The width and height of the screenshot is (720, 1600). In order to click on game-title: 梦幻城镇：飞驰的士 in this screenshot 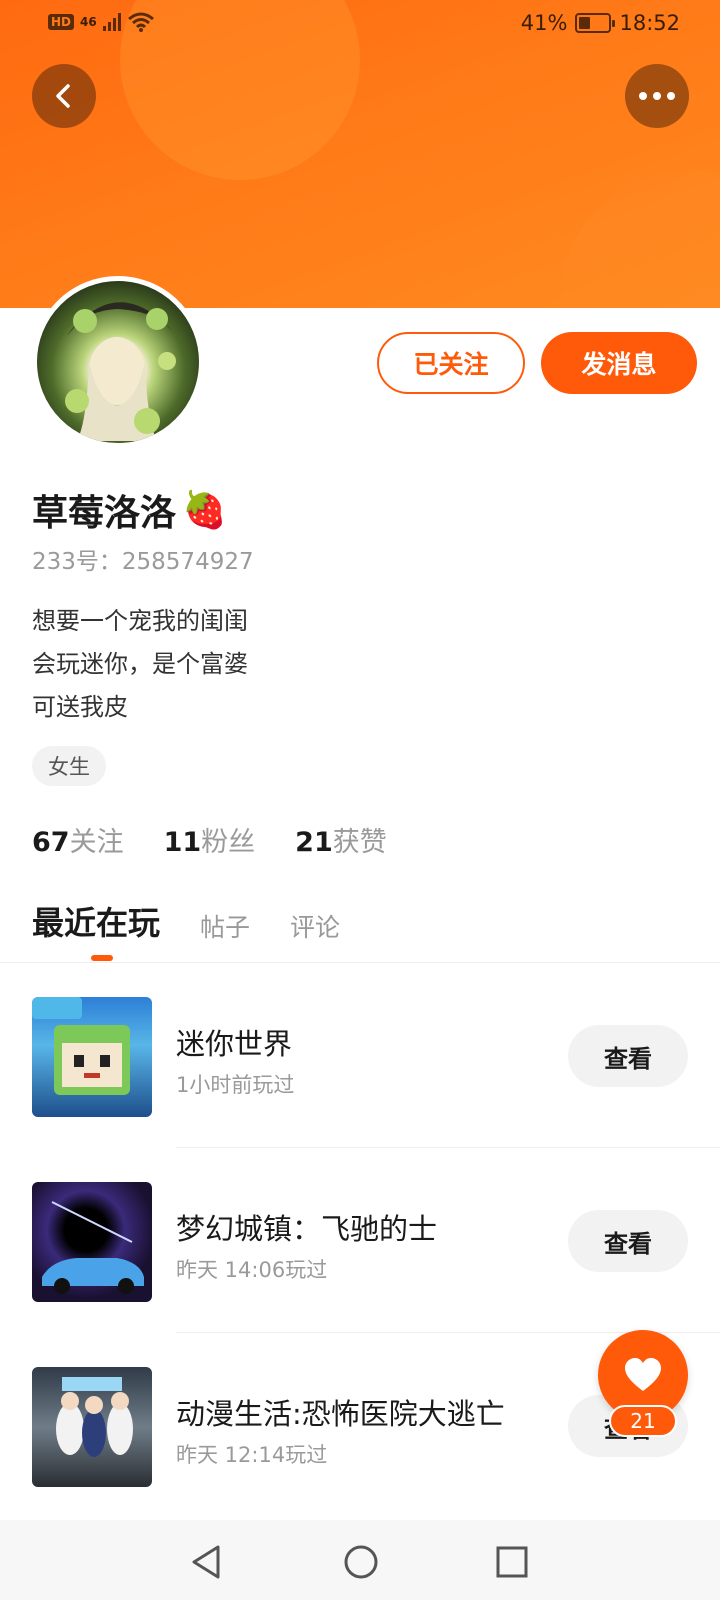, I will do `click(307, 1229)`.